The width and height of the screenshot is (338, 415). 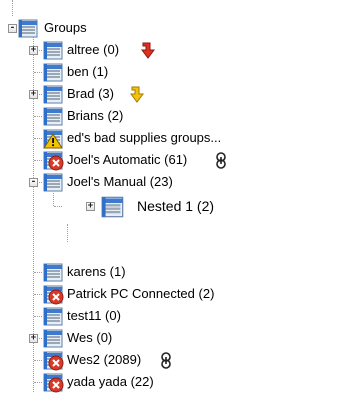 What do you see at coordinates (141, 293) in the screenshot?
I see `tree-node-label: Patrick PC Connected (2)` at bounding box center [141, 293].